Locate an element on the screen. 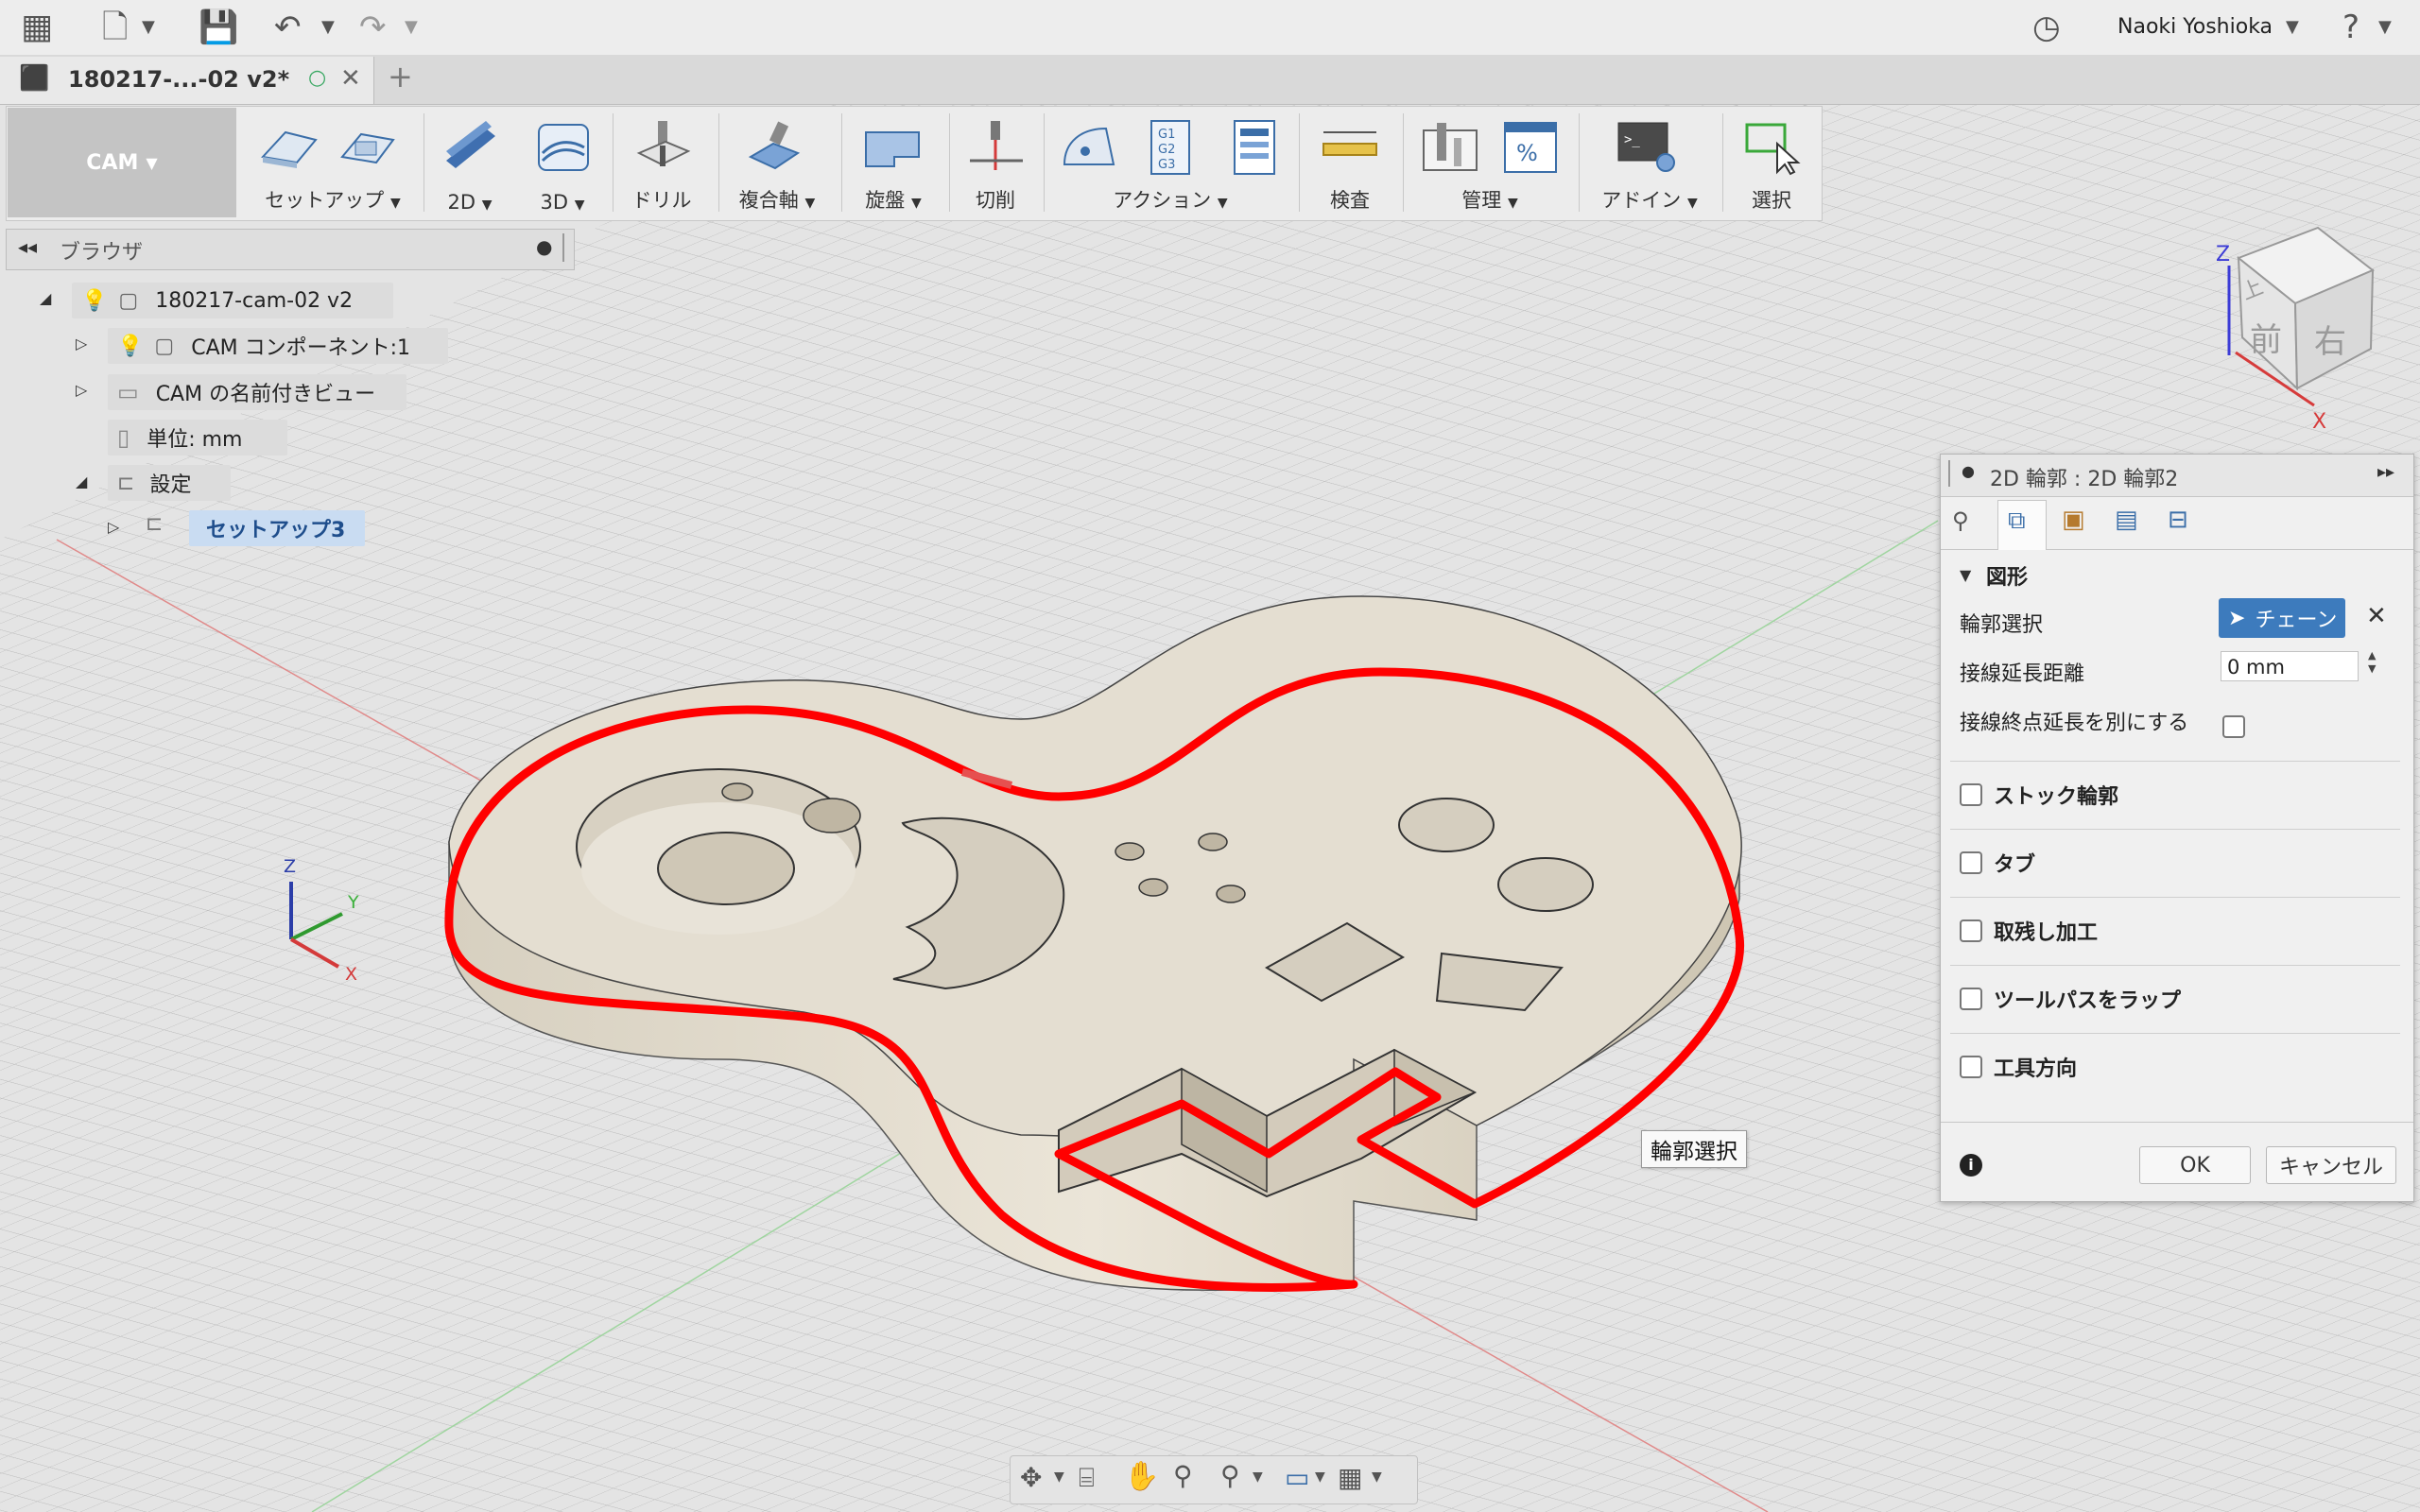  center-bore is located at coordinates (726, 868).